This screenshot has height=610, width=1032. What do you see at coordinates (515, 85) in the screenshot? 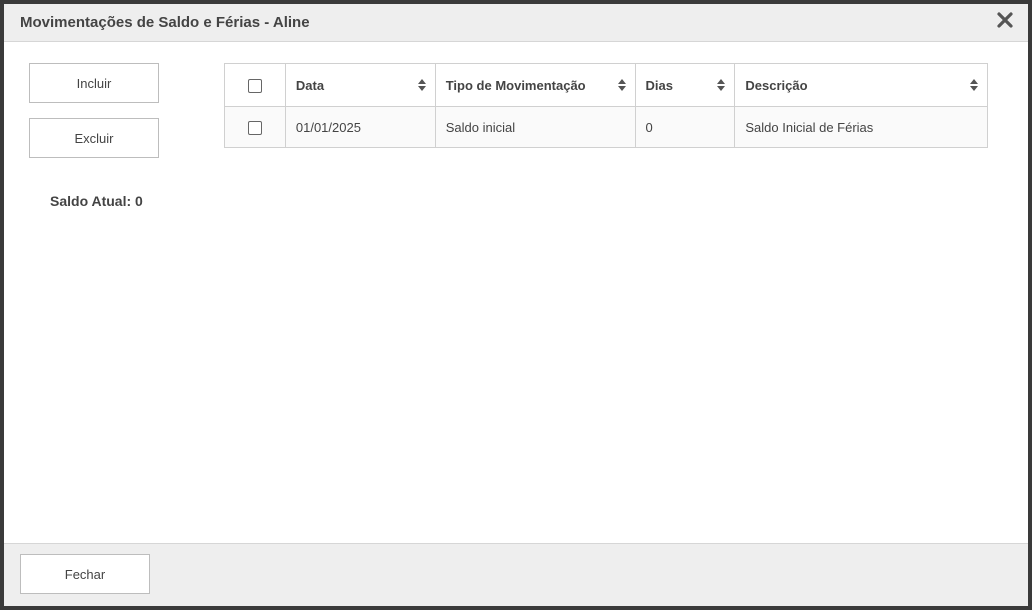
I see `column-label: Tipo de Movimentação` at bounding box center [515, 85].